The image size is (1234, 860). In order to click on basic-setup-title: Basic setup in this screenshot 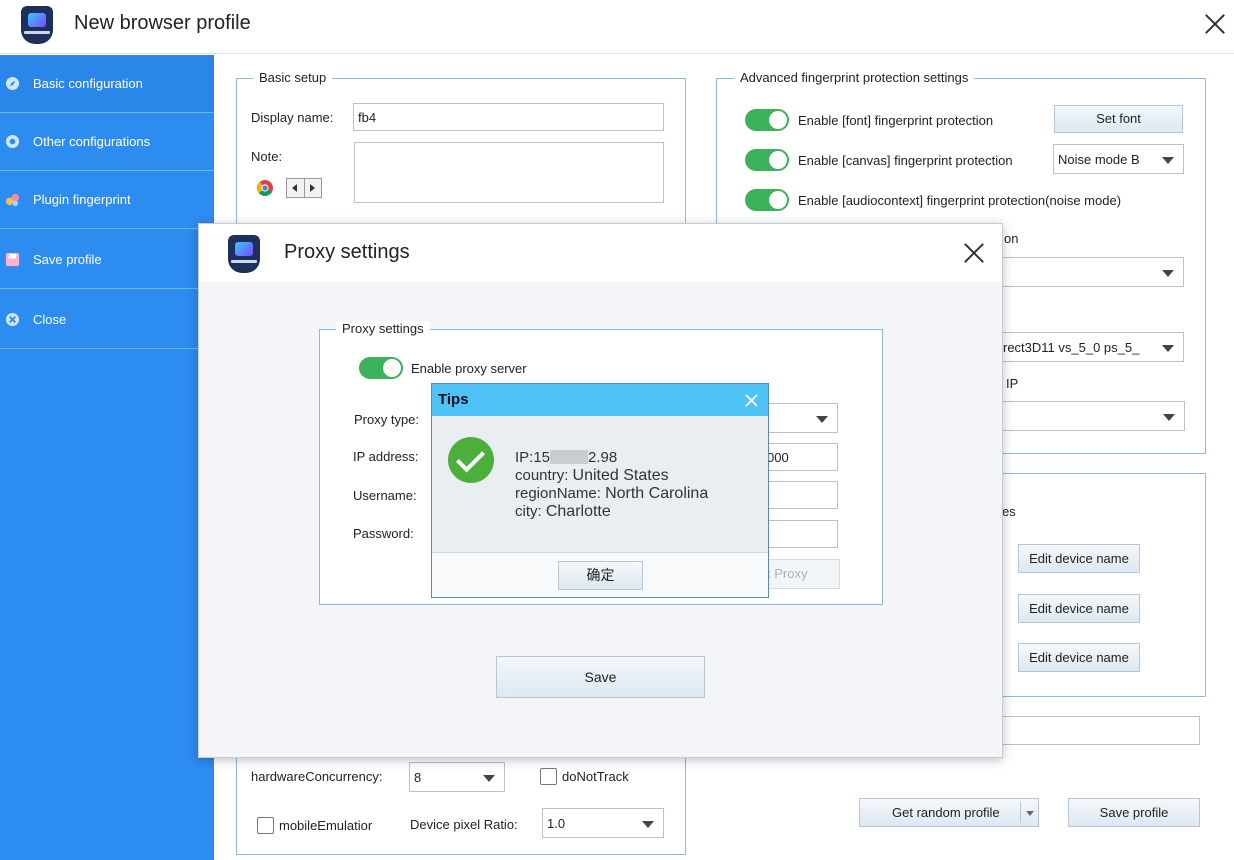, I will do `click(293, 77)`.